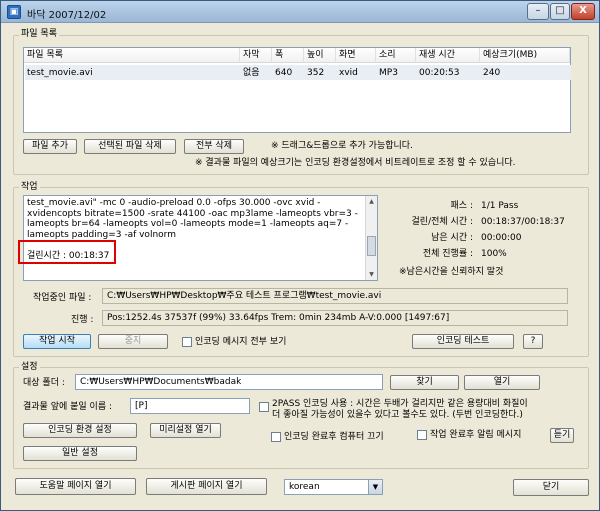 The image size is (600, 511). I want to click on start-job-button: 작업 시작, so click(57, 341).